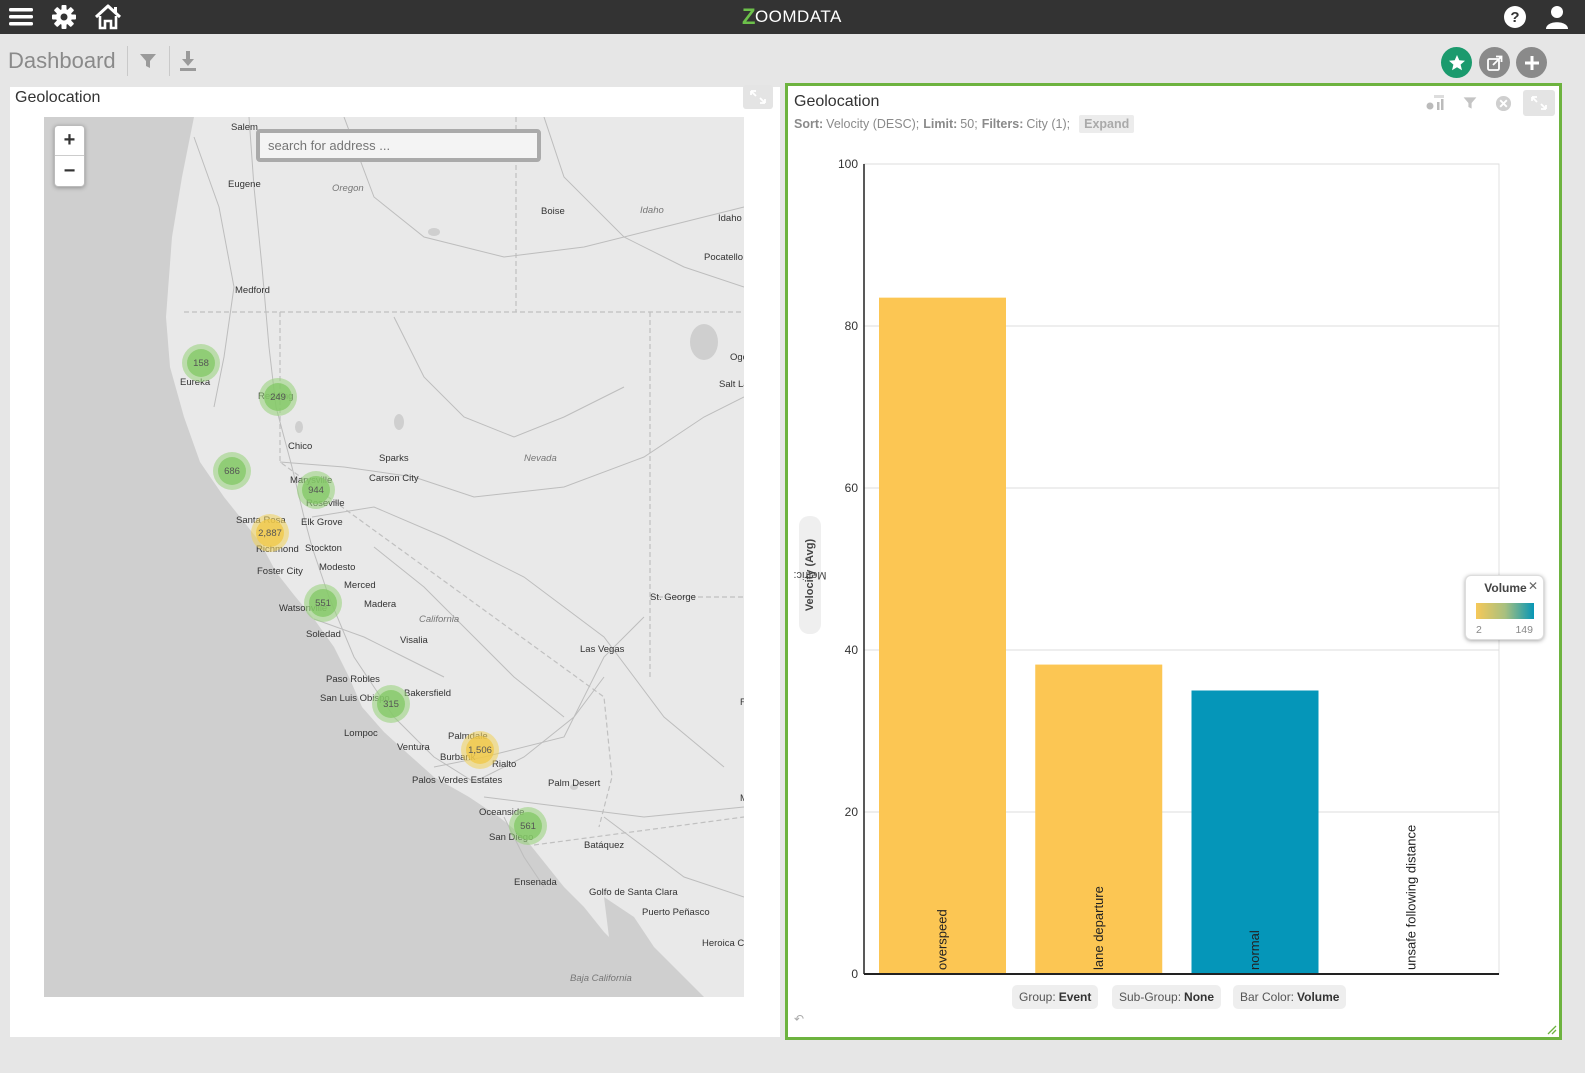 Image resolution: width=1585 pixels, height=1073 pixels. I want to click on y-tick-label: 60, so click(852, 488).